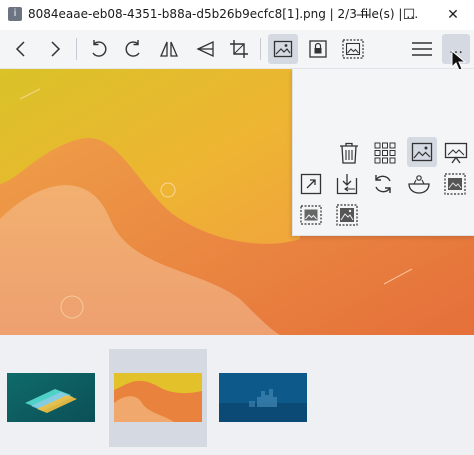  I want to click on maximize-button: ☐, so click(409, 15).